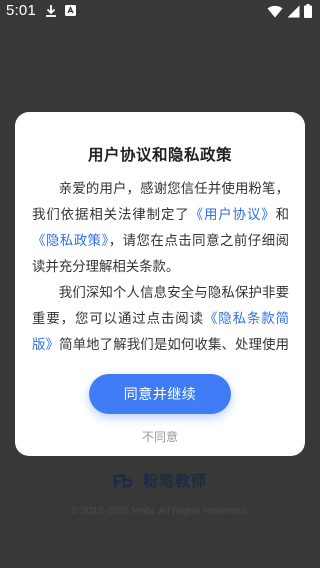 This screenshot has height=568, width=320. What do you see at coordinates (174, 481) in the screenshot?
I see `footer-logo-text: 粉笔教师` at bounding box center [174, 481].